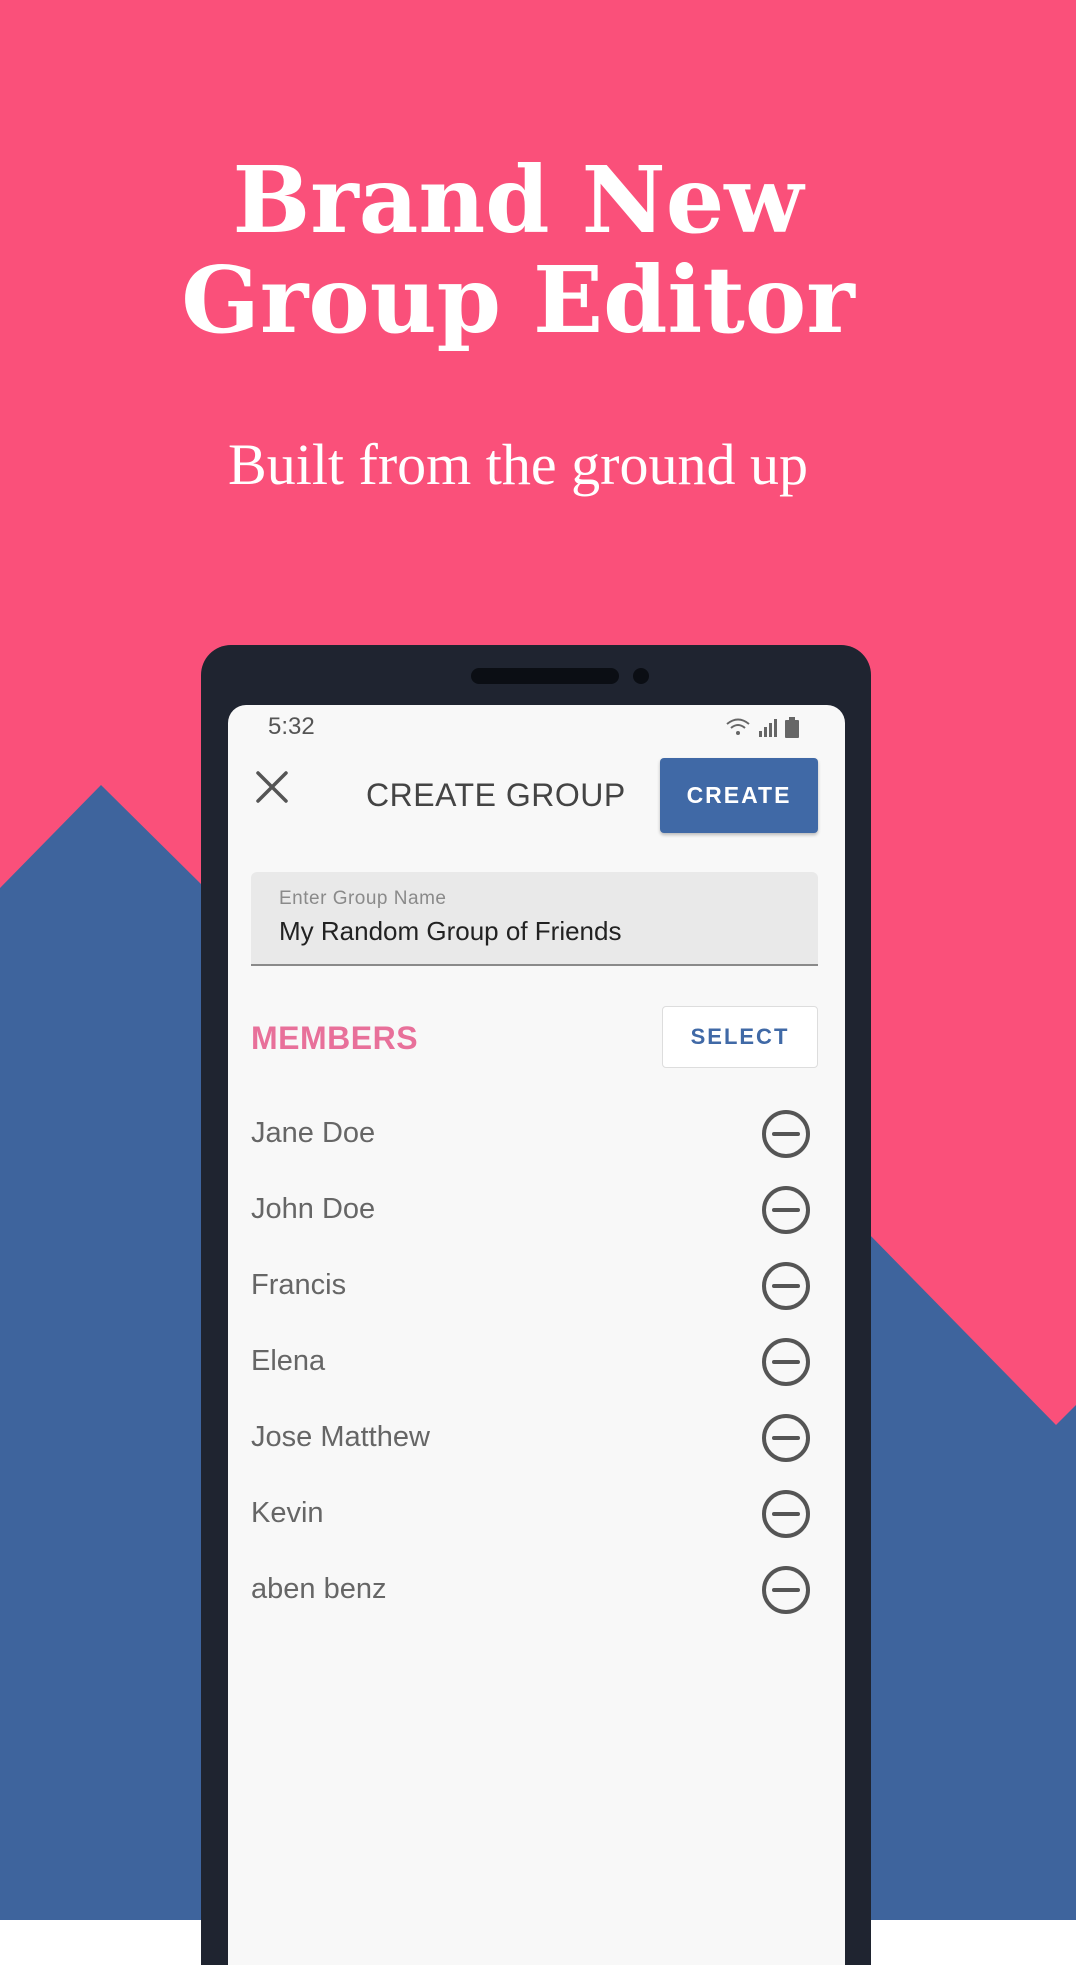 The width and height of the screenshot is (1076, 1965). What do you see at coordinates (363, 898) in the screenshot?
I see `group-name-label: Enter Group Name` at bounding box center [363, 898].